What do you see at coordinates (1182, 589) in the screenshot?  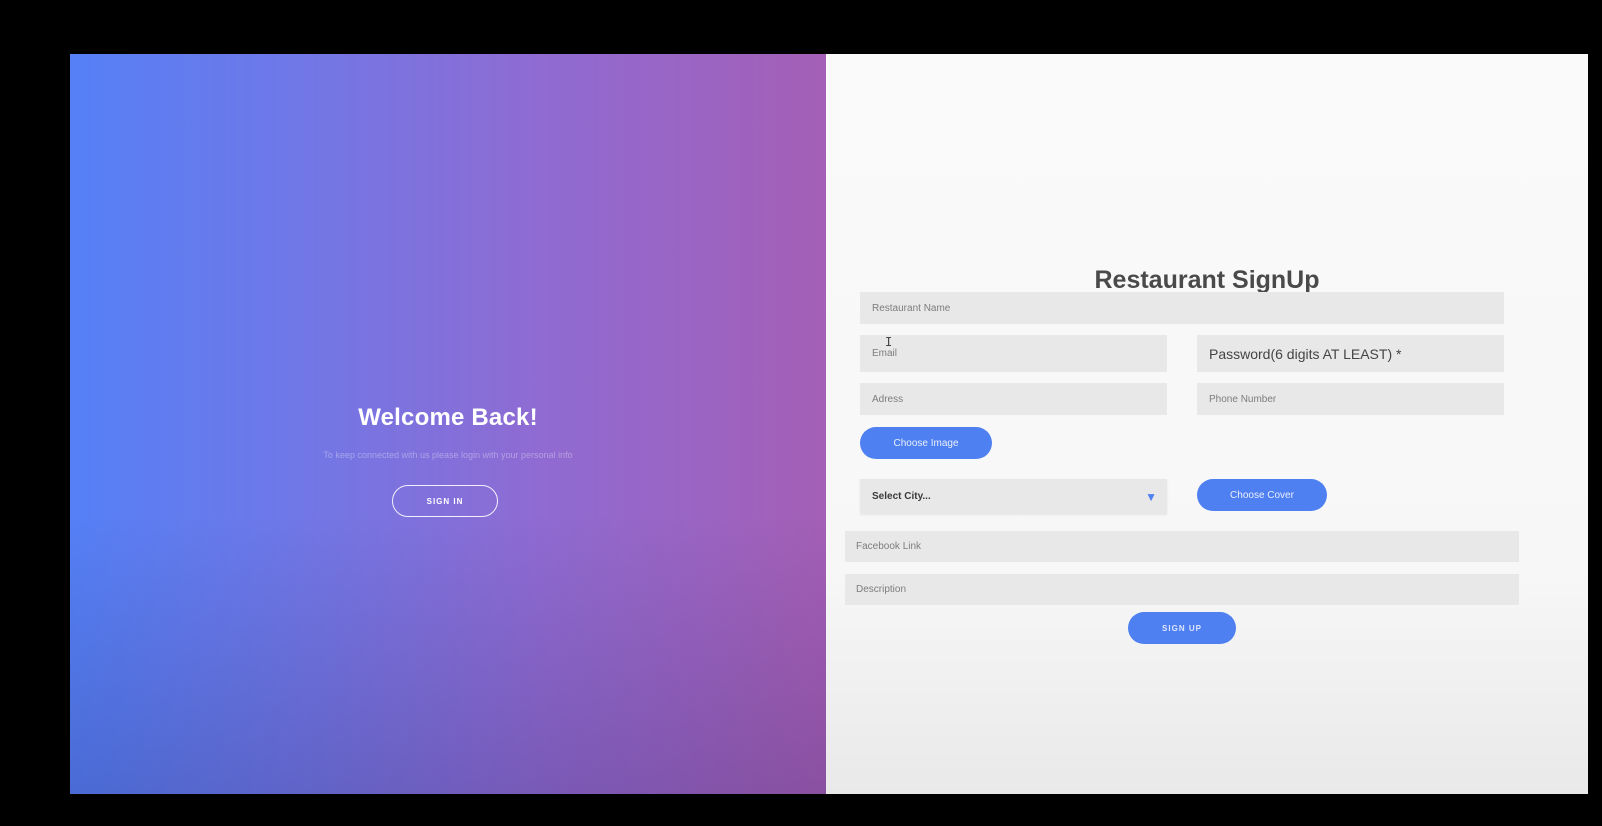 I see `description-input: Description` at bounding box center [1182, 589].